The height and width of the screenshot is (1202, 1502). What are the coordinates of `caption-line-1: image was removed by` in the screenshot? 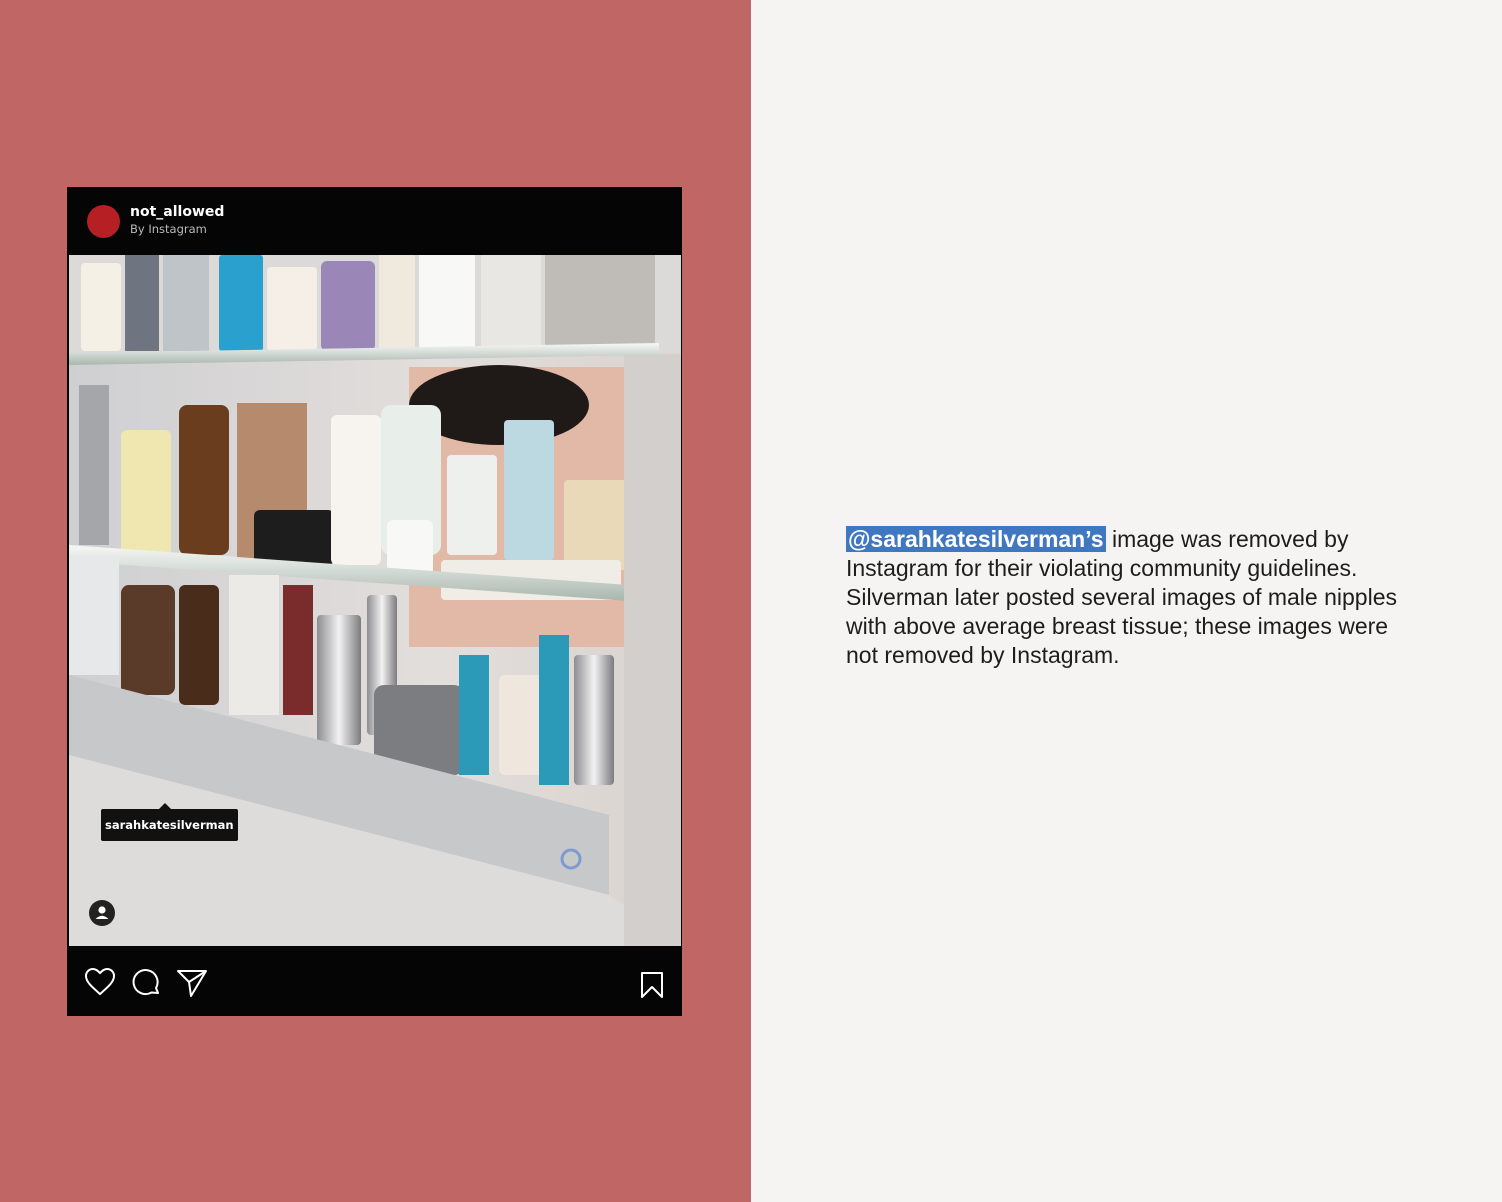 It's located at (1230, 539).